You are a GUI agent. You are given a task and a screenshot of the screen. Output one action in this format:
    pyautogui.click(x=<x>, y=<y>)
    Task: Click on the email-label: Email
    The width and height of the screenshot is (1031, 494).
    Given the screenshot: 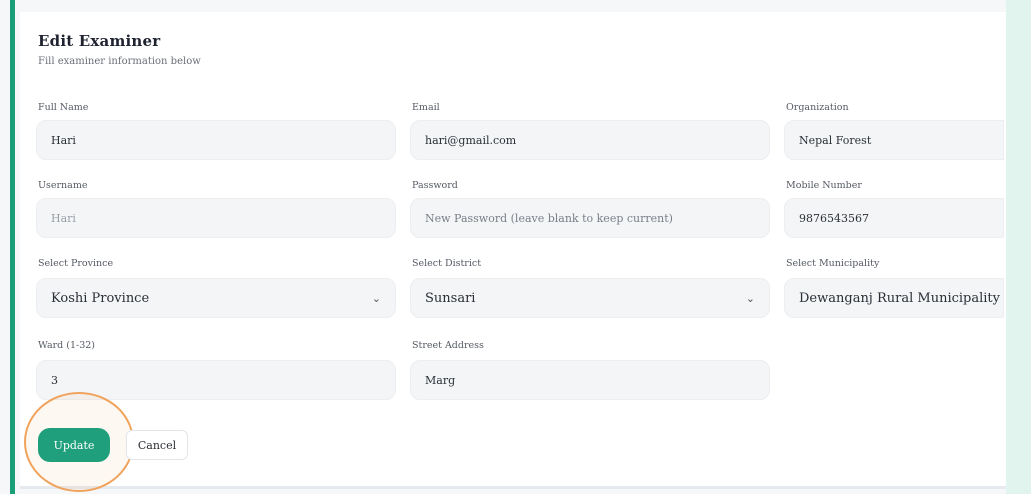 What is the action you would take?
    pyautogui.click(x=426, y=107)
    